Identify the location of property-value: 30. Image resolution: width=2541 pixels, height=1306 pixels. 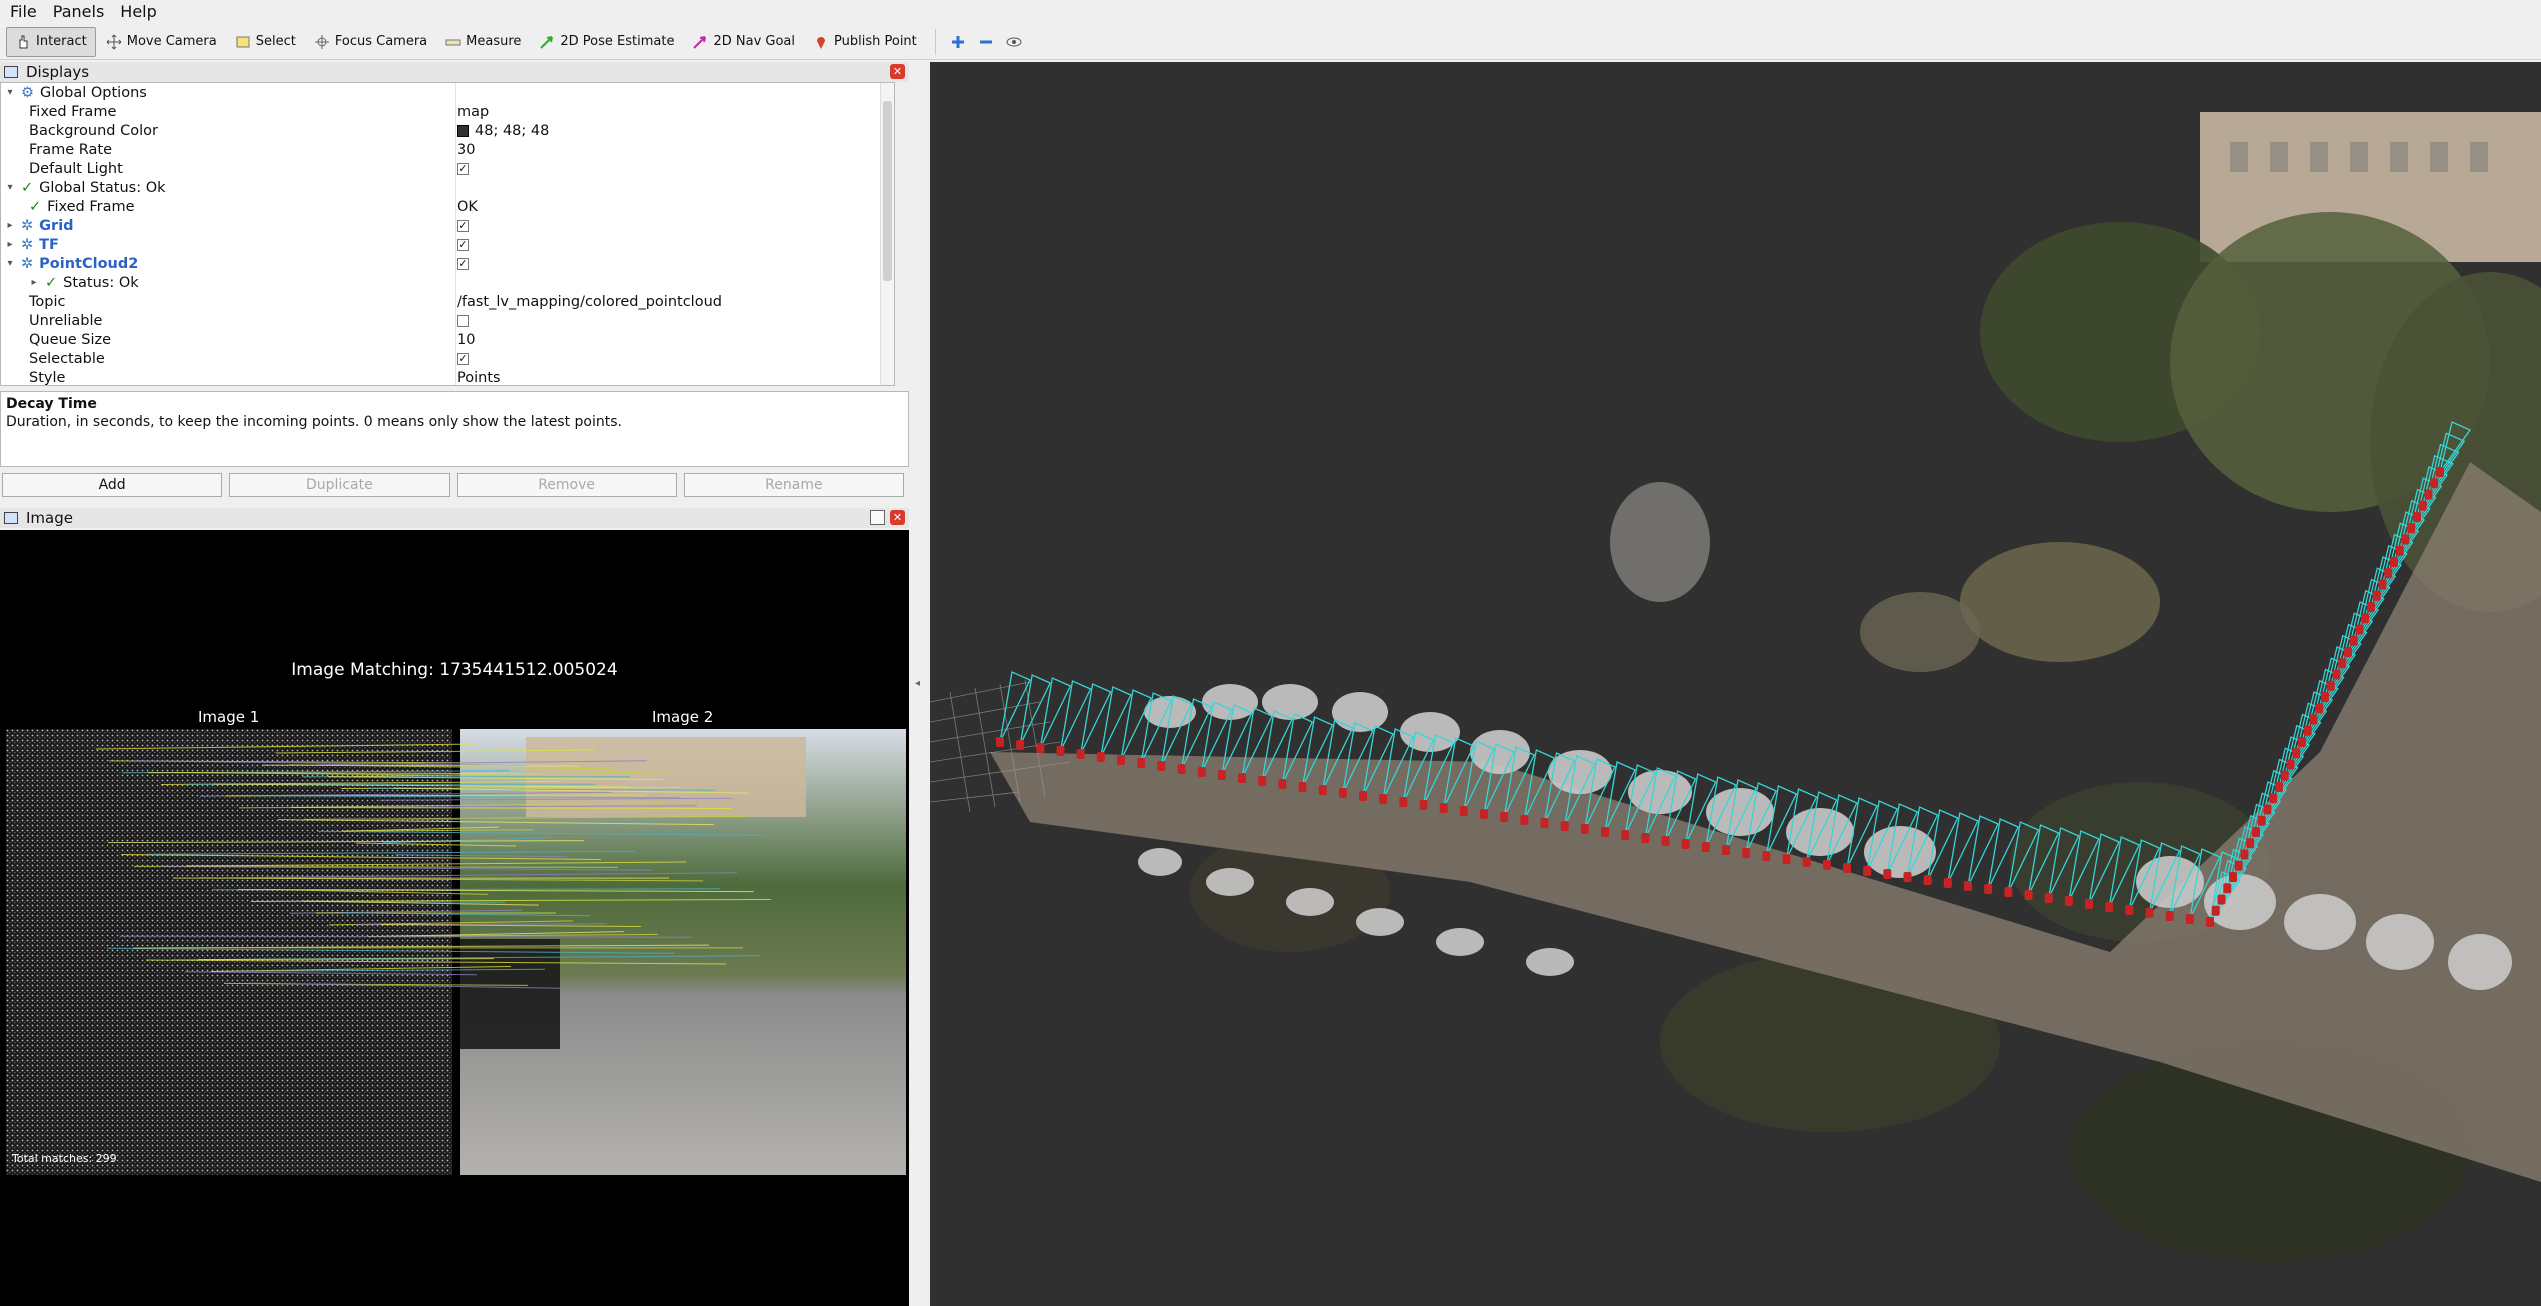
(466, 150).